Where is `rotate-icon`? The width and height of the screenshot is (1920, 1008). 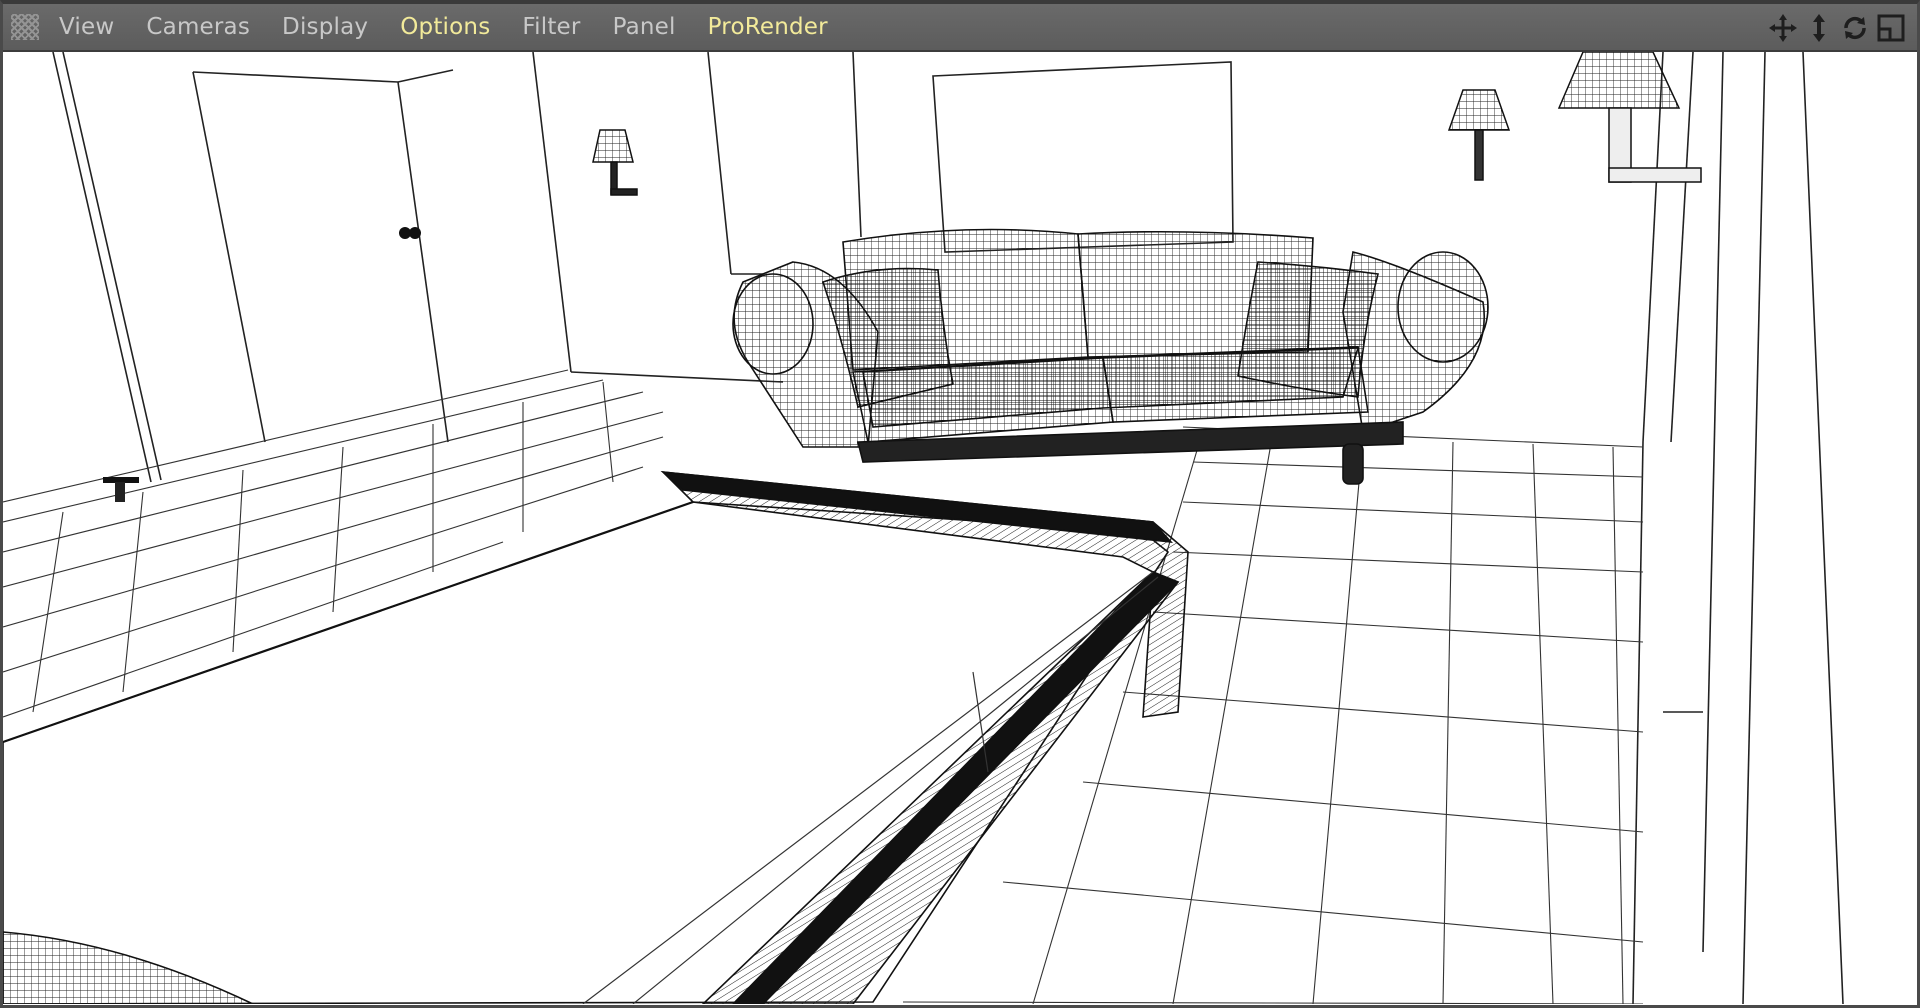 rotate-icon is located at coordinates (1855, 28).